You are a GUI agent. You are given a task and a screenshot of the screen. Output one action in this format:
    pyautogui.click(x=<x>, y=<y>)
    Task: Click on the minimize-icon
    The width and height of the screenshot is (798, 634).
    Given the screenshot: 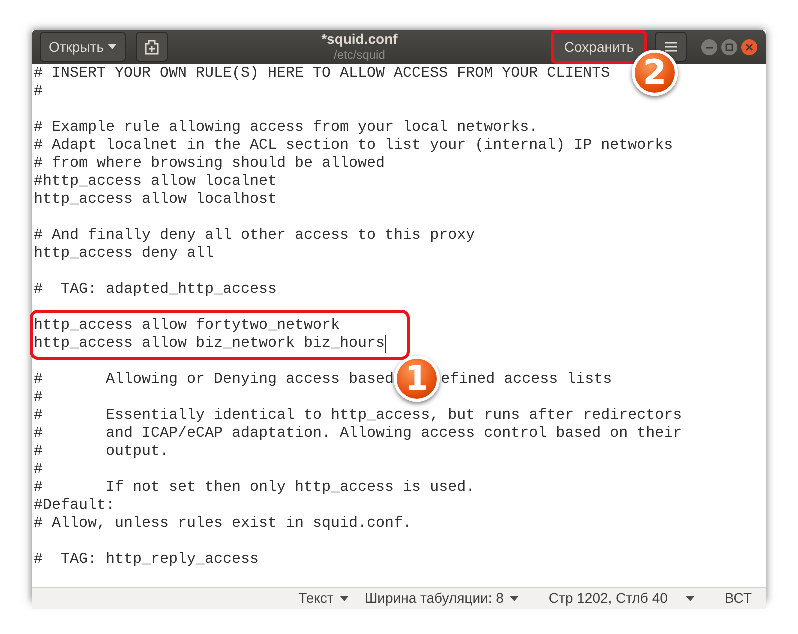 What is the action you would take?
    pyautogui.click(x=709, y=47)
    